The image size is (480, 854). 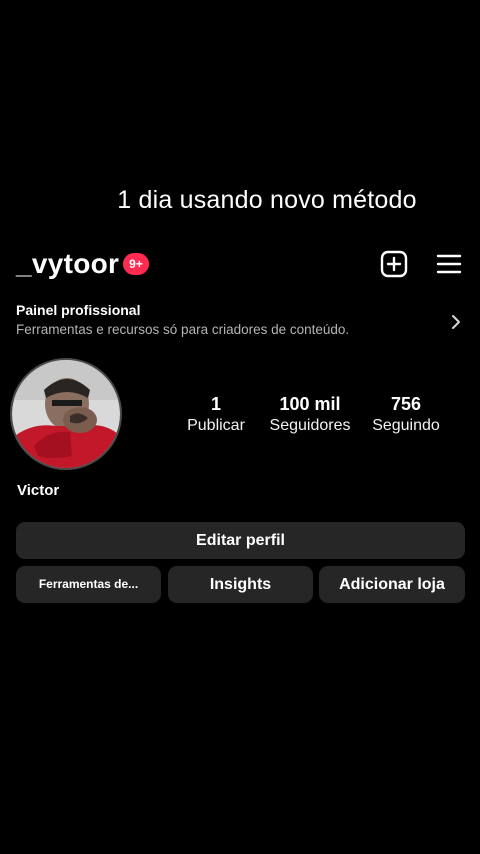 I want to click on hamburger-menu-icon, so click(x=449, y=264).